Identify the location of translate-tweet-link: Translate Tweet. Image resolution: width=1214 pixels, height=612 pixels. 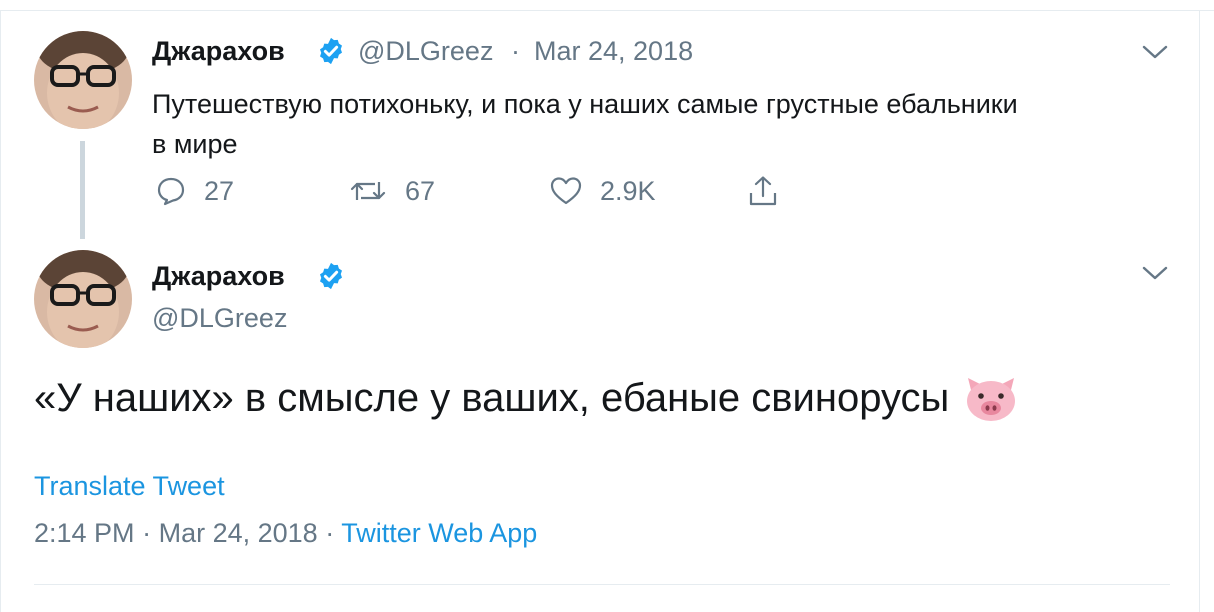
(129, 486).